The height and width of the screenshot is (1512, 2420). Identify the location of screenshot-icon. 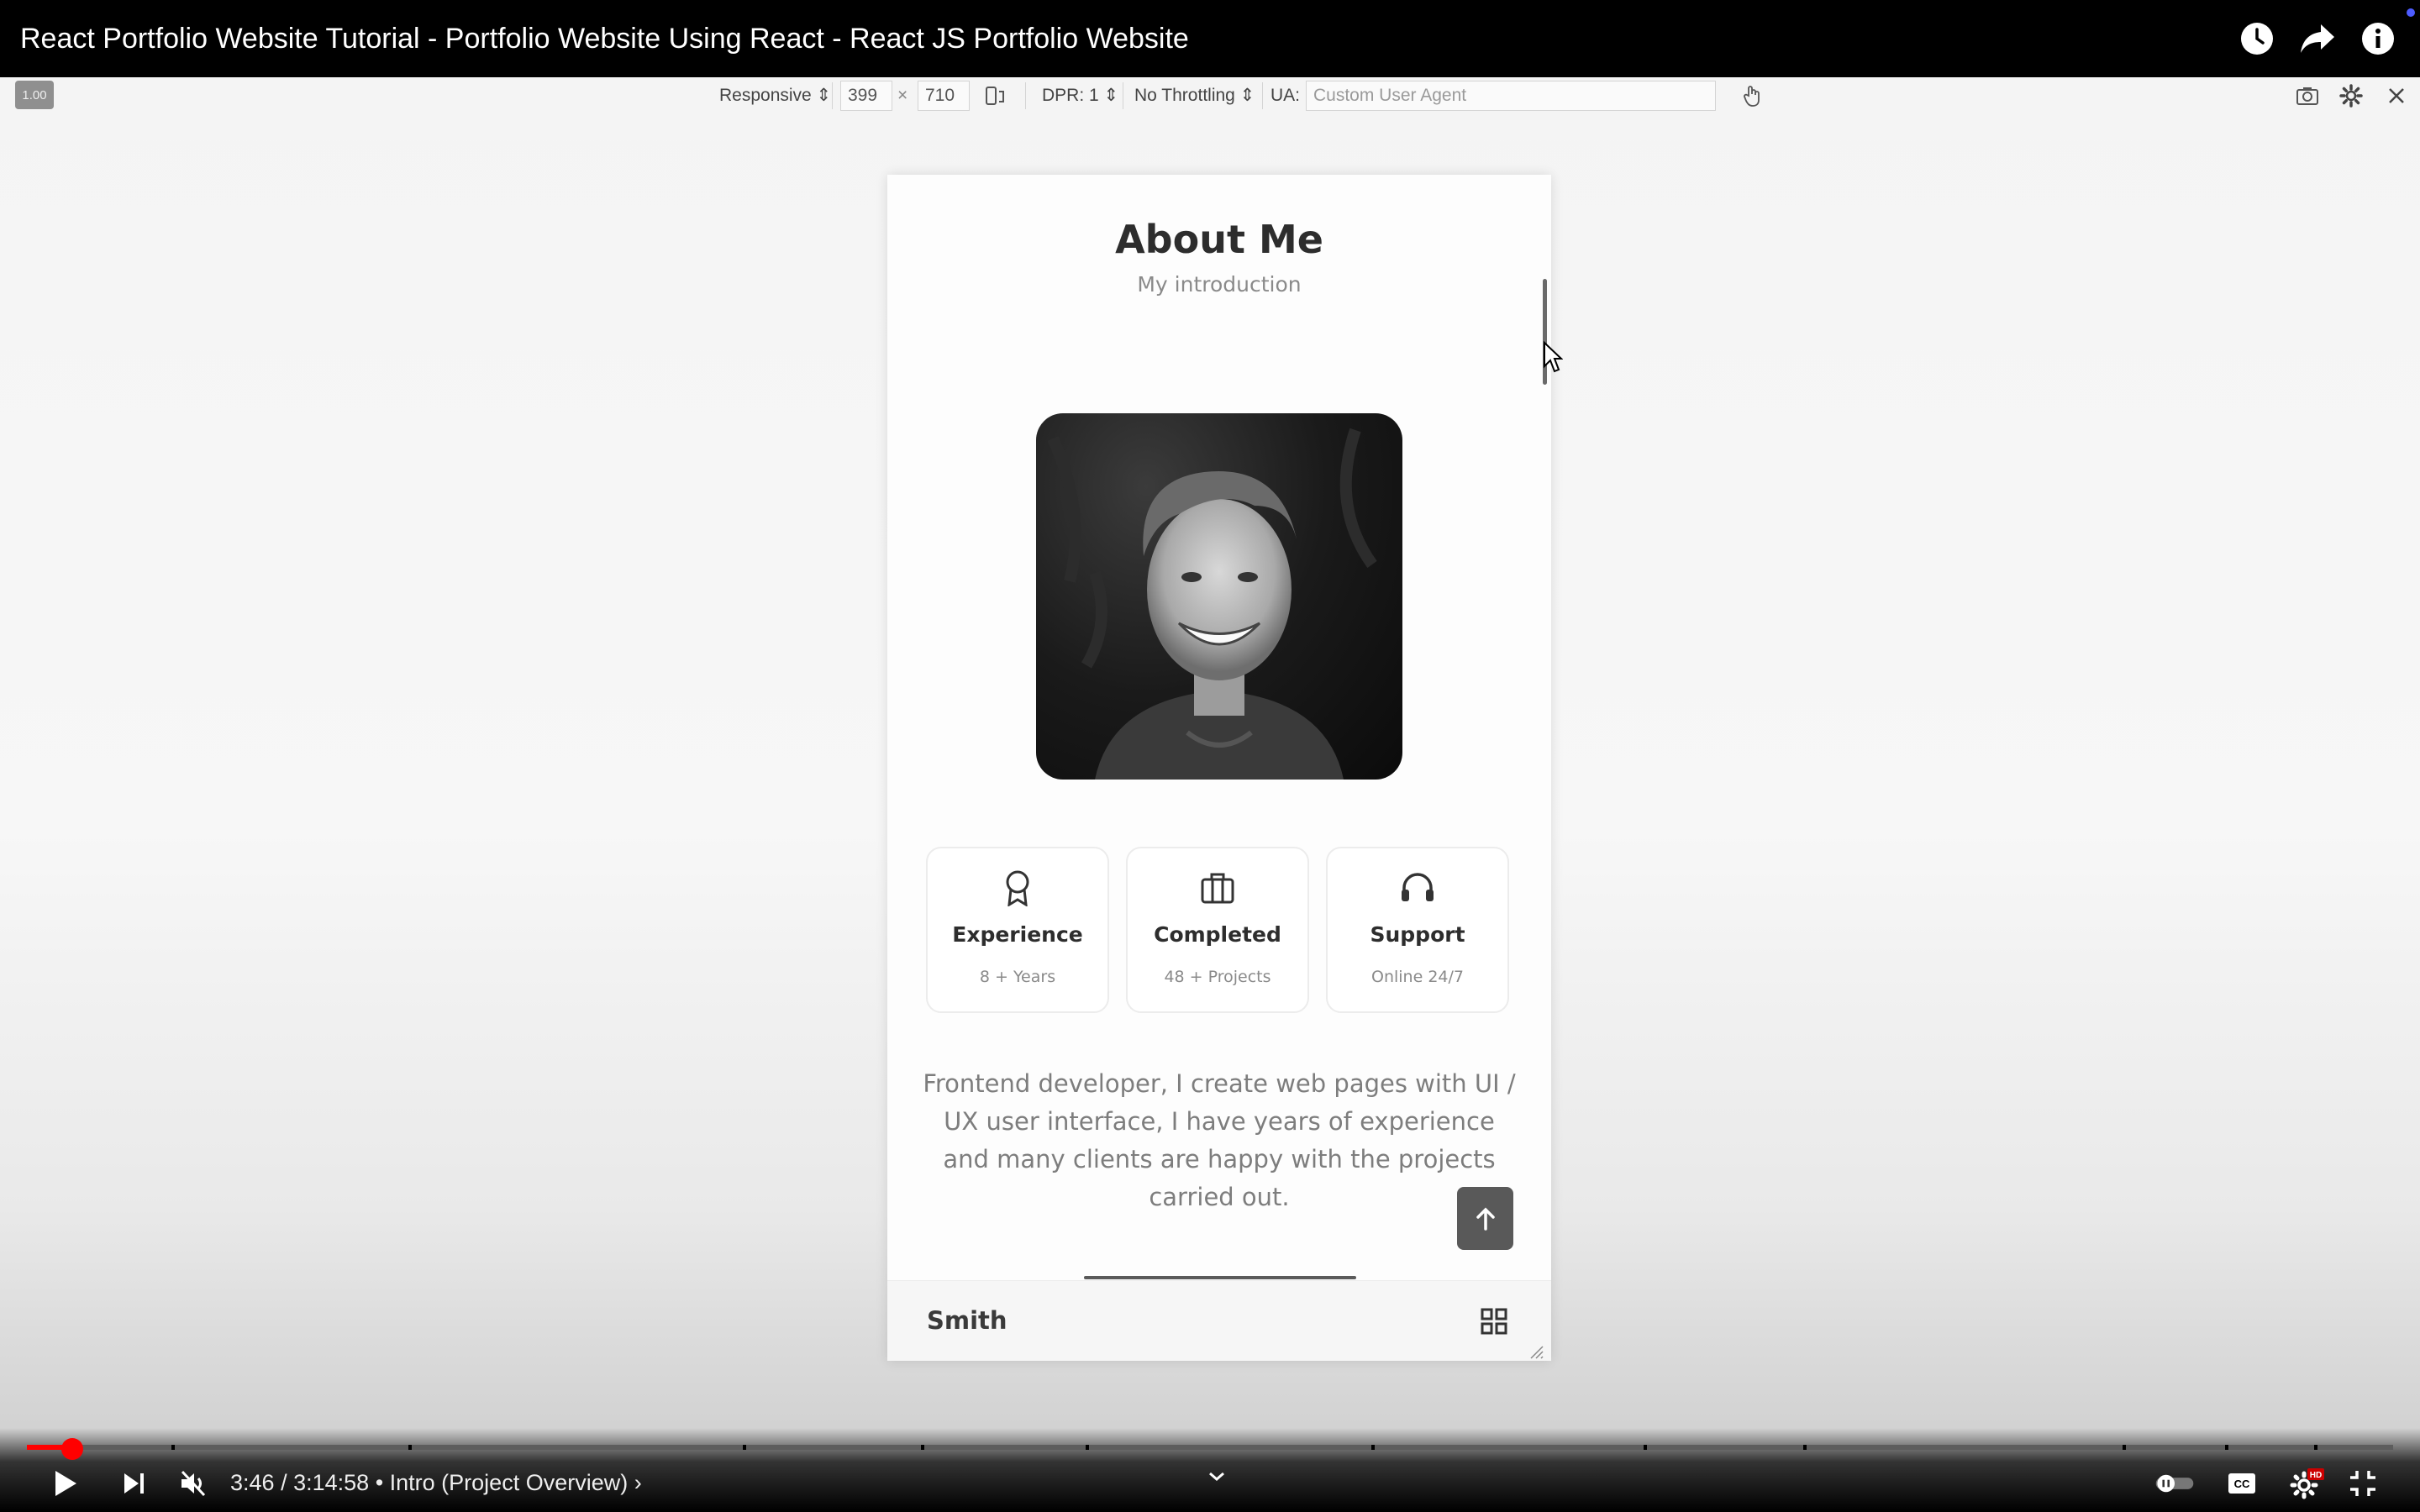
(2307, 95).